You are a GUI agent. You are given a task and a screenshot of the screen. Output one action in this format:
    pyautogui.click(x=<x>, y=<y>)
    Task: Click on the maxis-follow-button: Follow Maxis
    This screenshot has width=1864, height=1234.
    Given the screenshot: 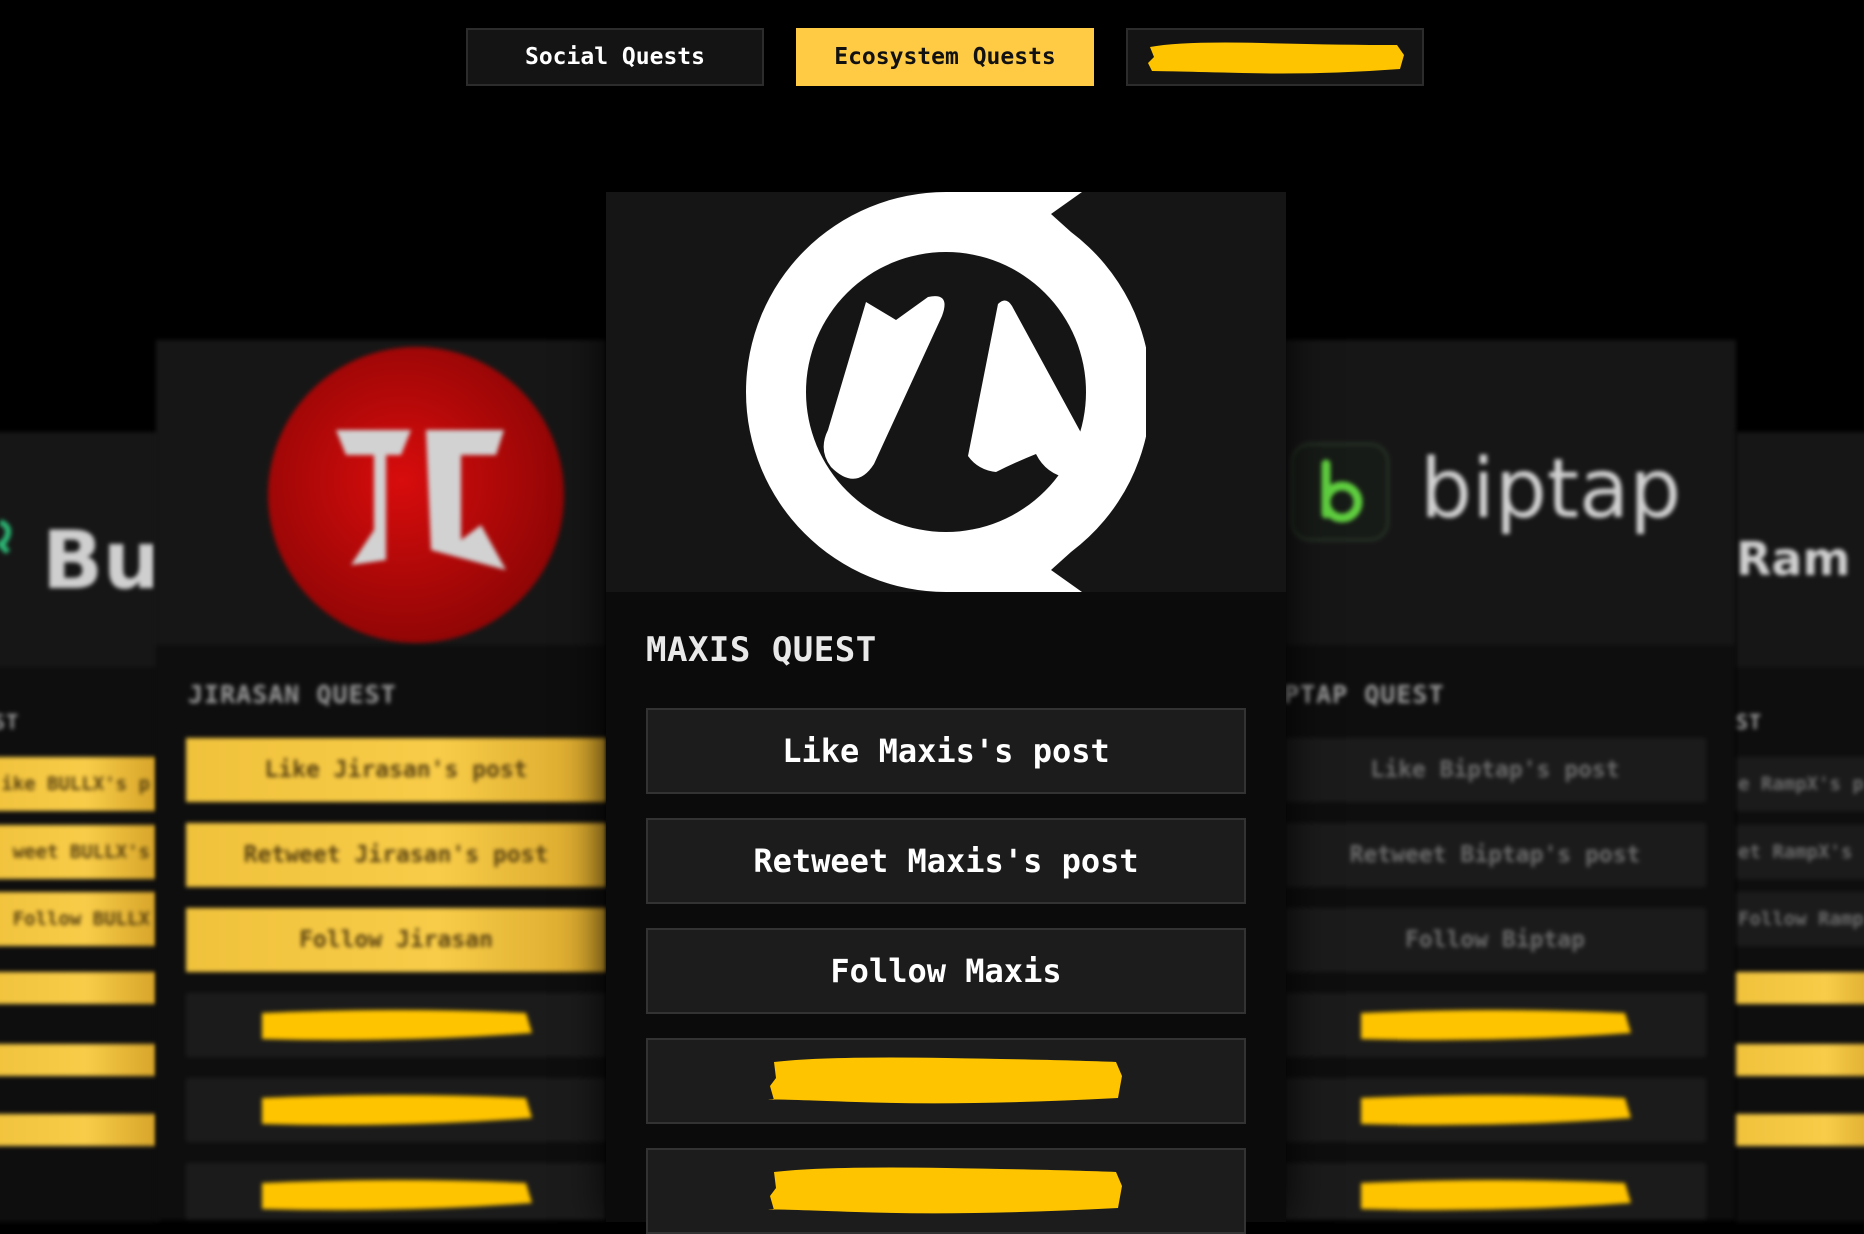 What is the action you would take?
    pyautogui.click(x=946, y=971)
    